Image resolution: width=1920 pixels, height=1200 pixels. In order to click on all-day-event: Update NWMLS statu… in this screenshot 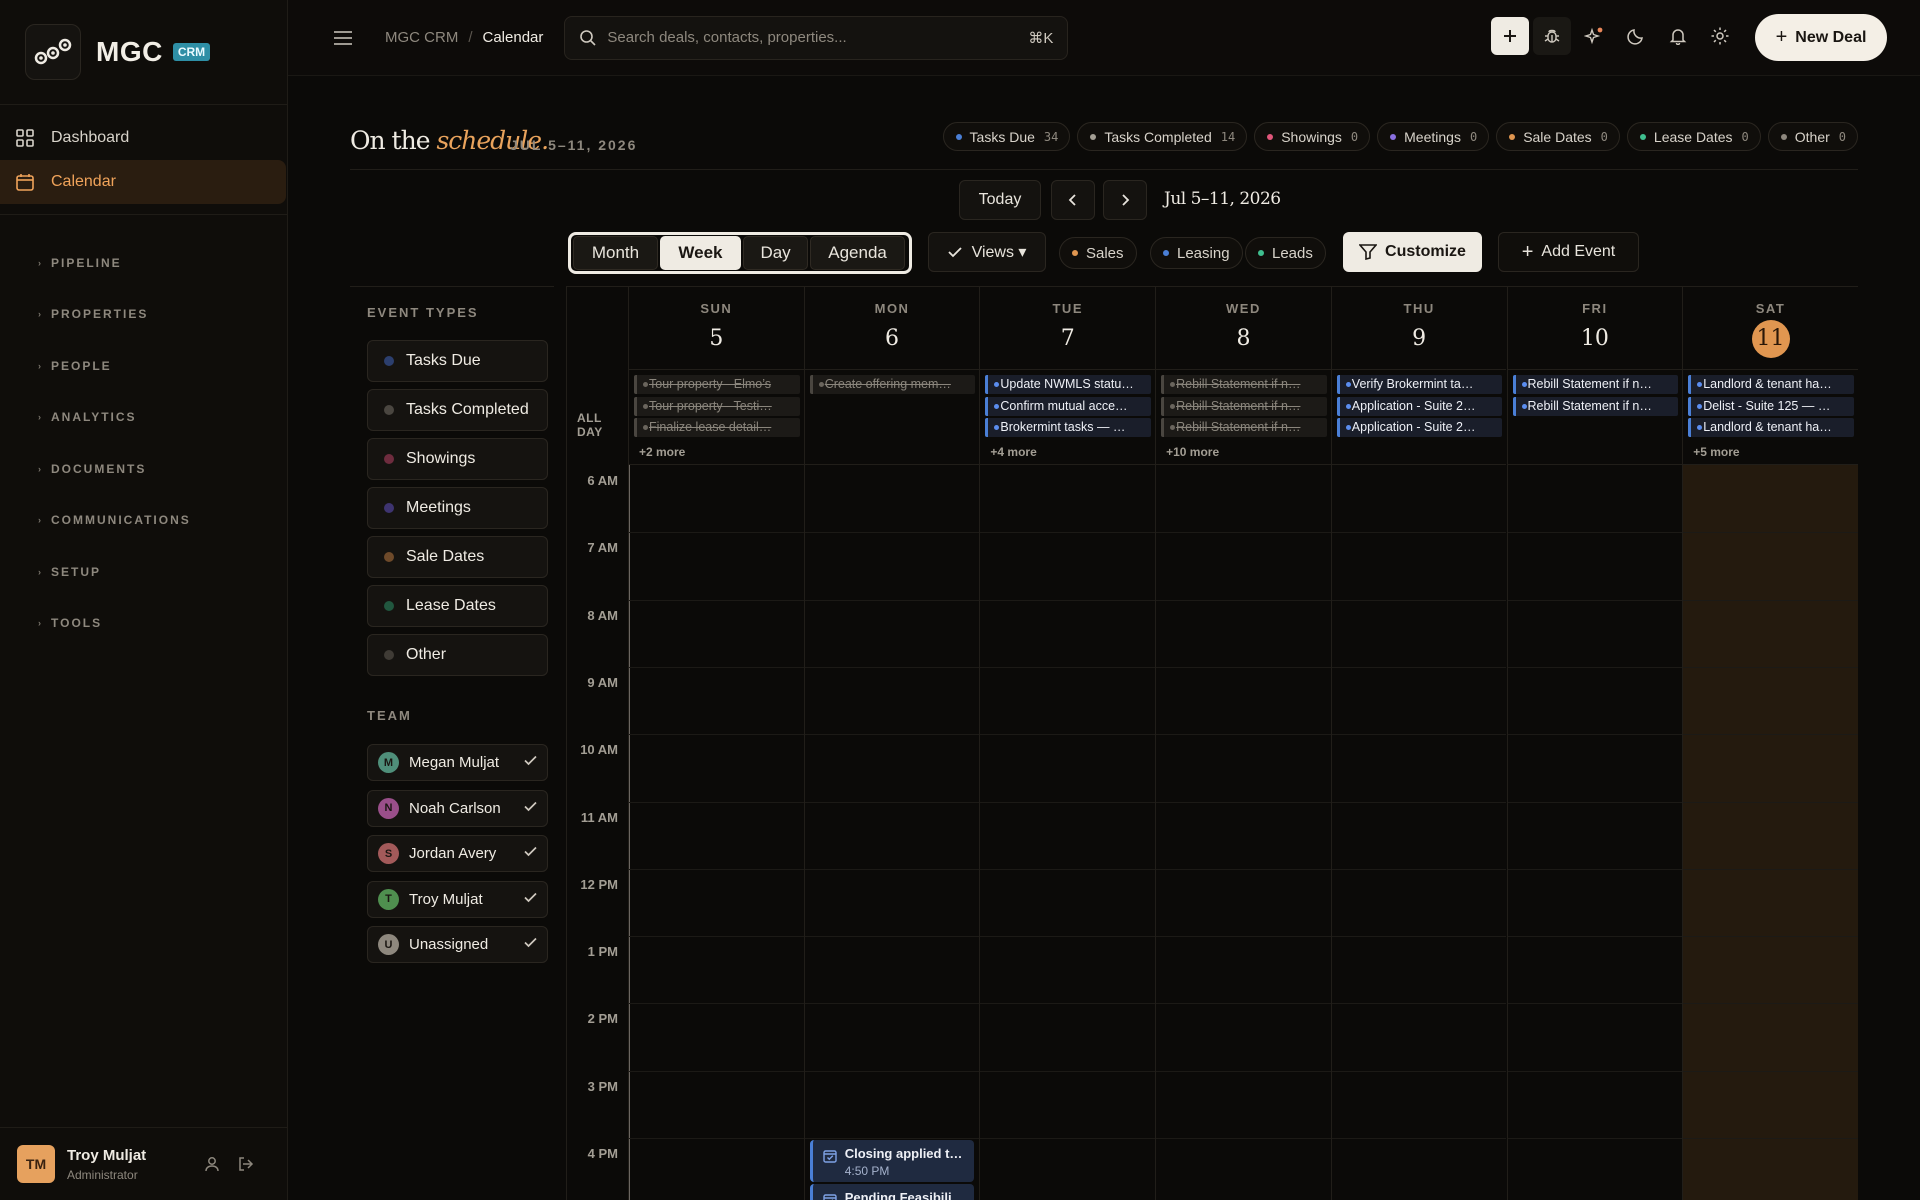, I will do `click(1068, 384)`.